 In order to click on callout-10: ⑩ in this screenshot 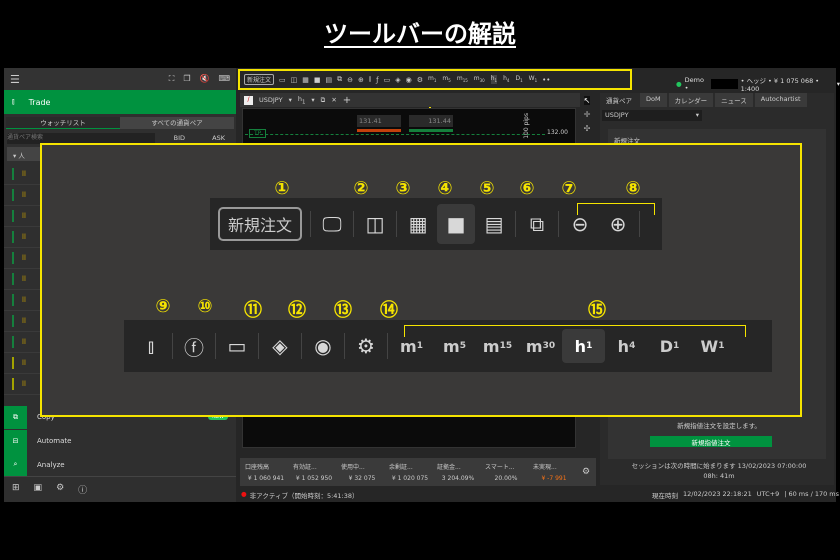, I will do `click(205, 306)`.